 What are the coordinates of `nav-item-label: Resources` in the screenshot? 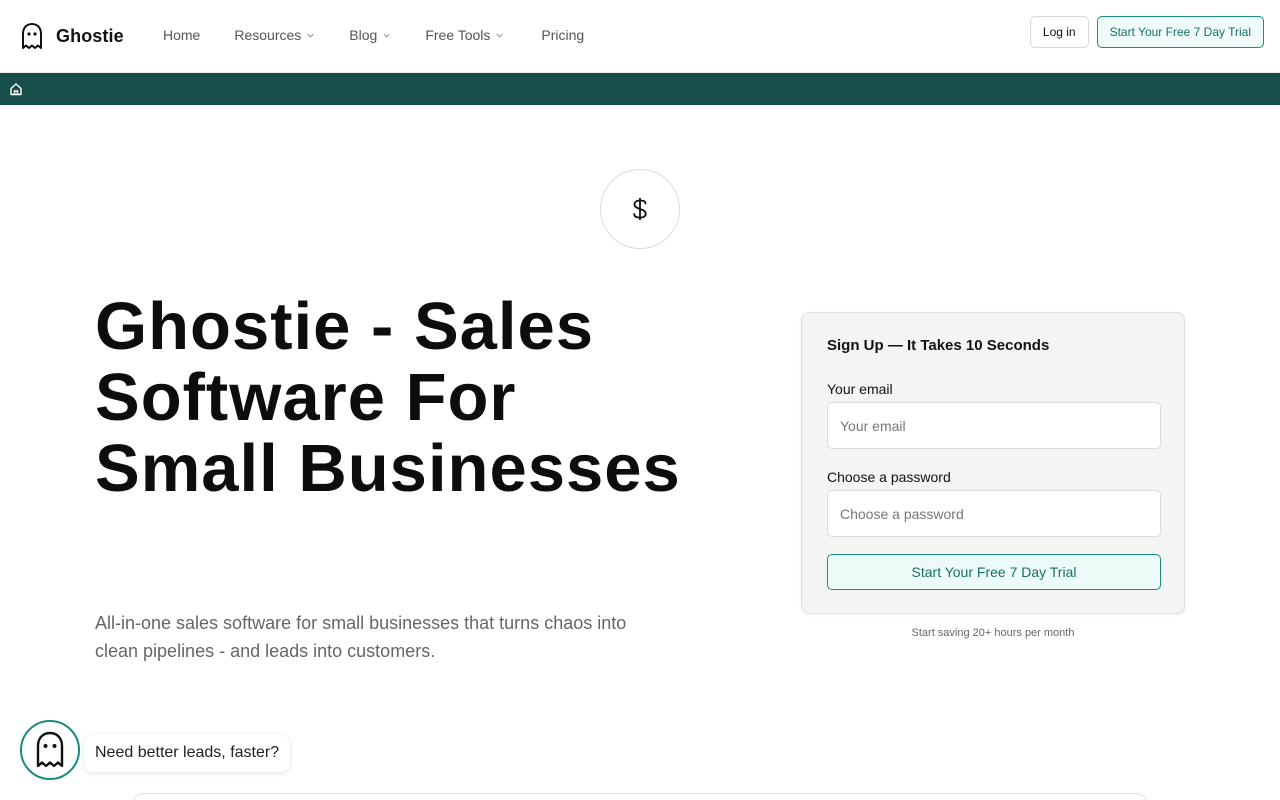 It's located at (268, 35).